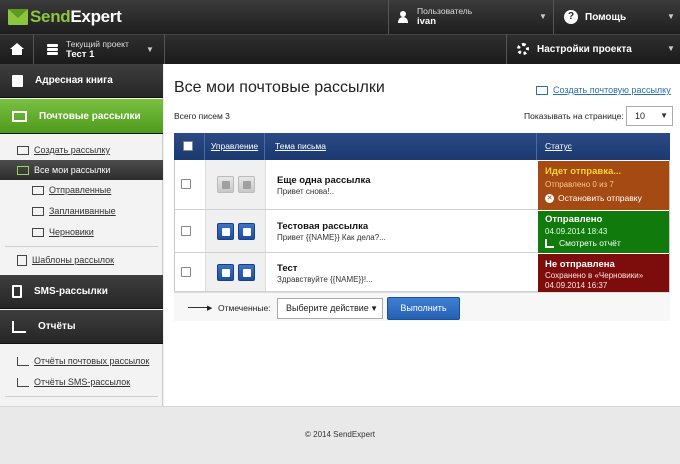  What do you see at coordinates (71, 232) in the screenshot?
I see `sidebar-item-label: Черновики` at bounding box center [71, 232].